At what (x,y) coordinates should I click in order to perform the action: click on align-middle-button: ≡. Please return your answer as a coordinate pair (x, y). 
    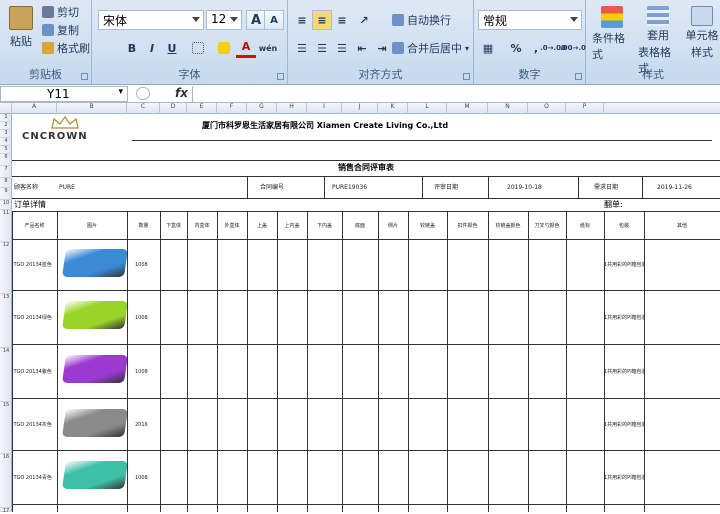
    Looking at the image, I should click on (322, 20).